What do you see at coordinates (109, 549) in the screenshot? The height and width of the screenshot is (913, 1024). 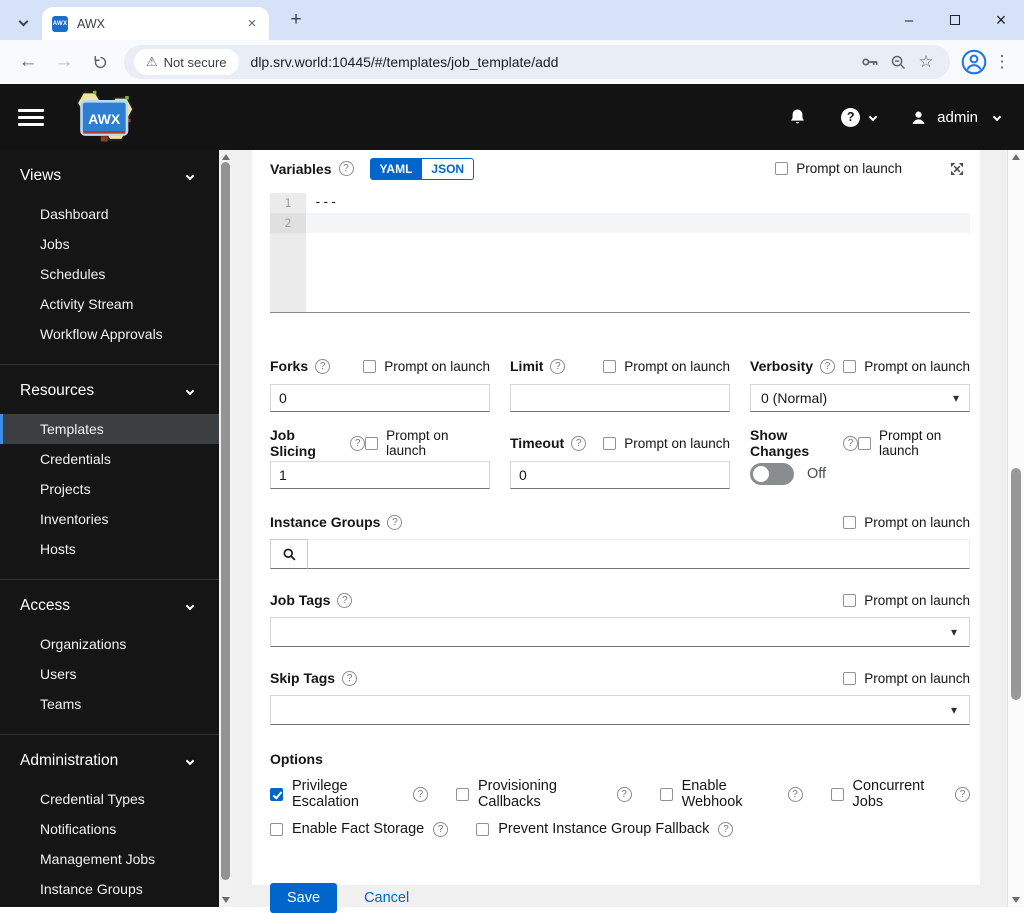 I see `sidebar-item-hosts: Hosts` at bounding box center [109, 549].